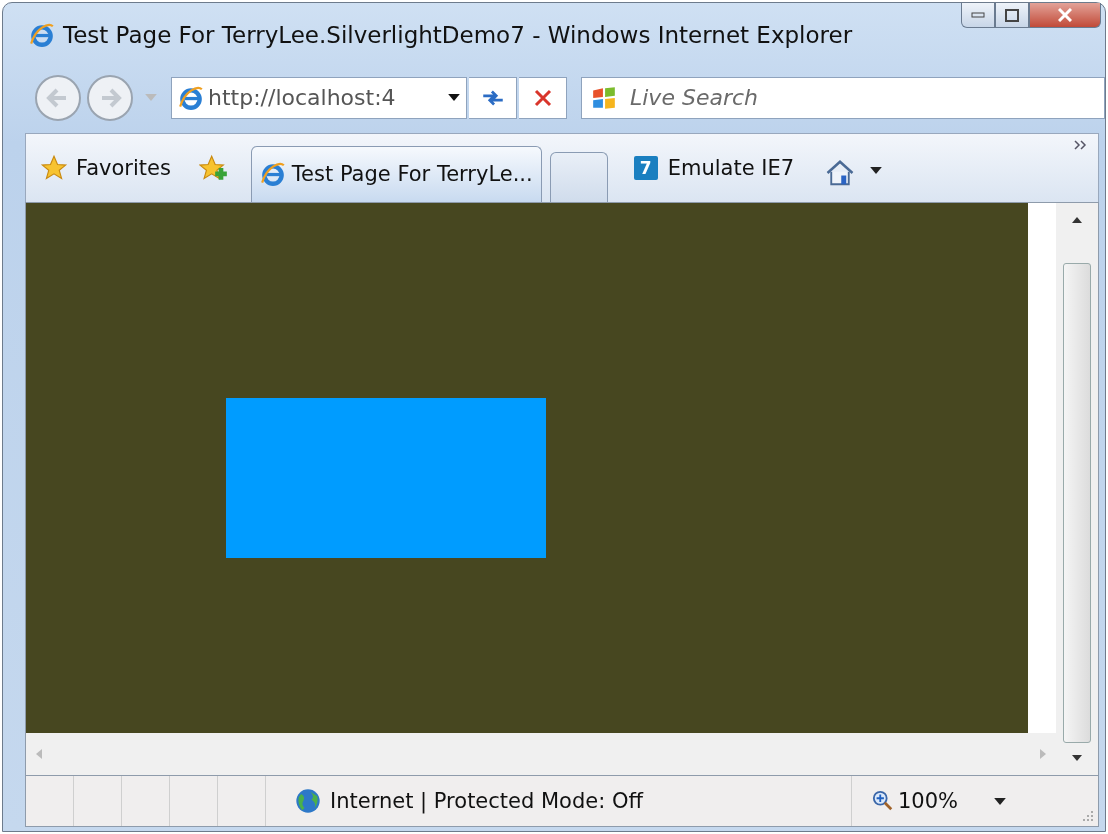 The width and height of the screenshot is (1108, 834). Describe the element at coordinates (105, 167) in the screenshot. I see `favorites-button: Favorites` at that location.